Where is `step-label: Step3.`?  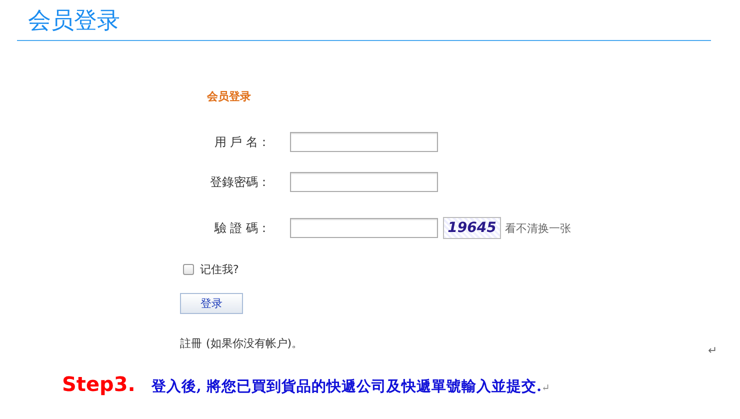 step-label: Step3. is located at coordinates (99, 384).